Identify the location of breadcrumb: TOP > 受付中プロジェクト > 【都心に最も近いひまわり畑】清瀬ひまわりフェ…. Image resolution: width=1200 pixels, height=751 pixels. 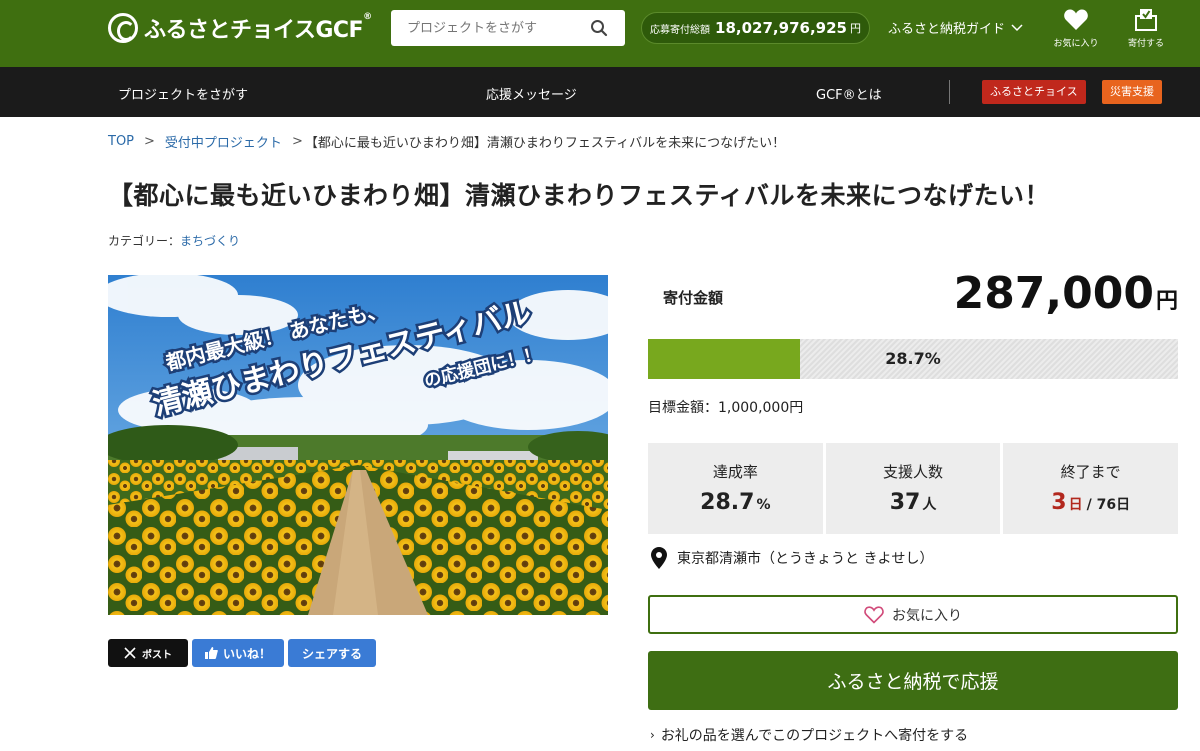
(446, 141).